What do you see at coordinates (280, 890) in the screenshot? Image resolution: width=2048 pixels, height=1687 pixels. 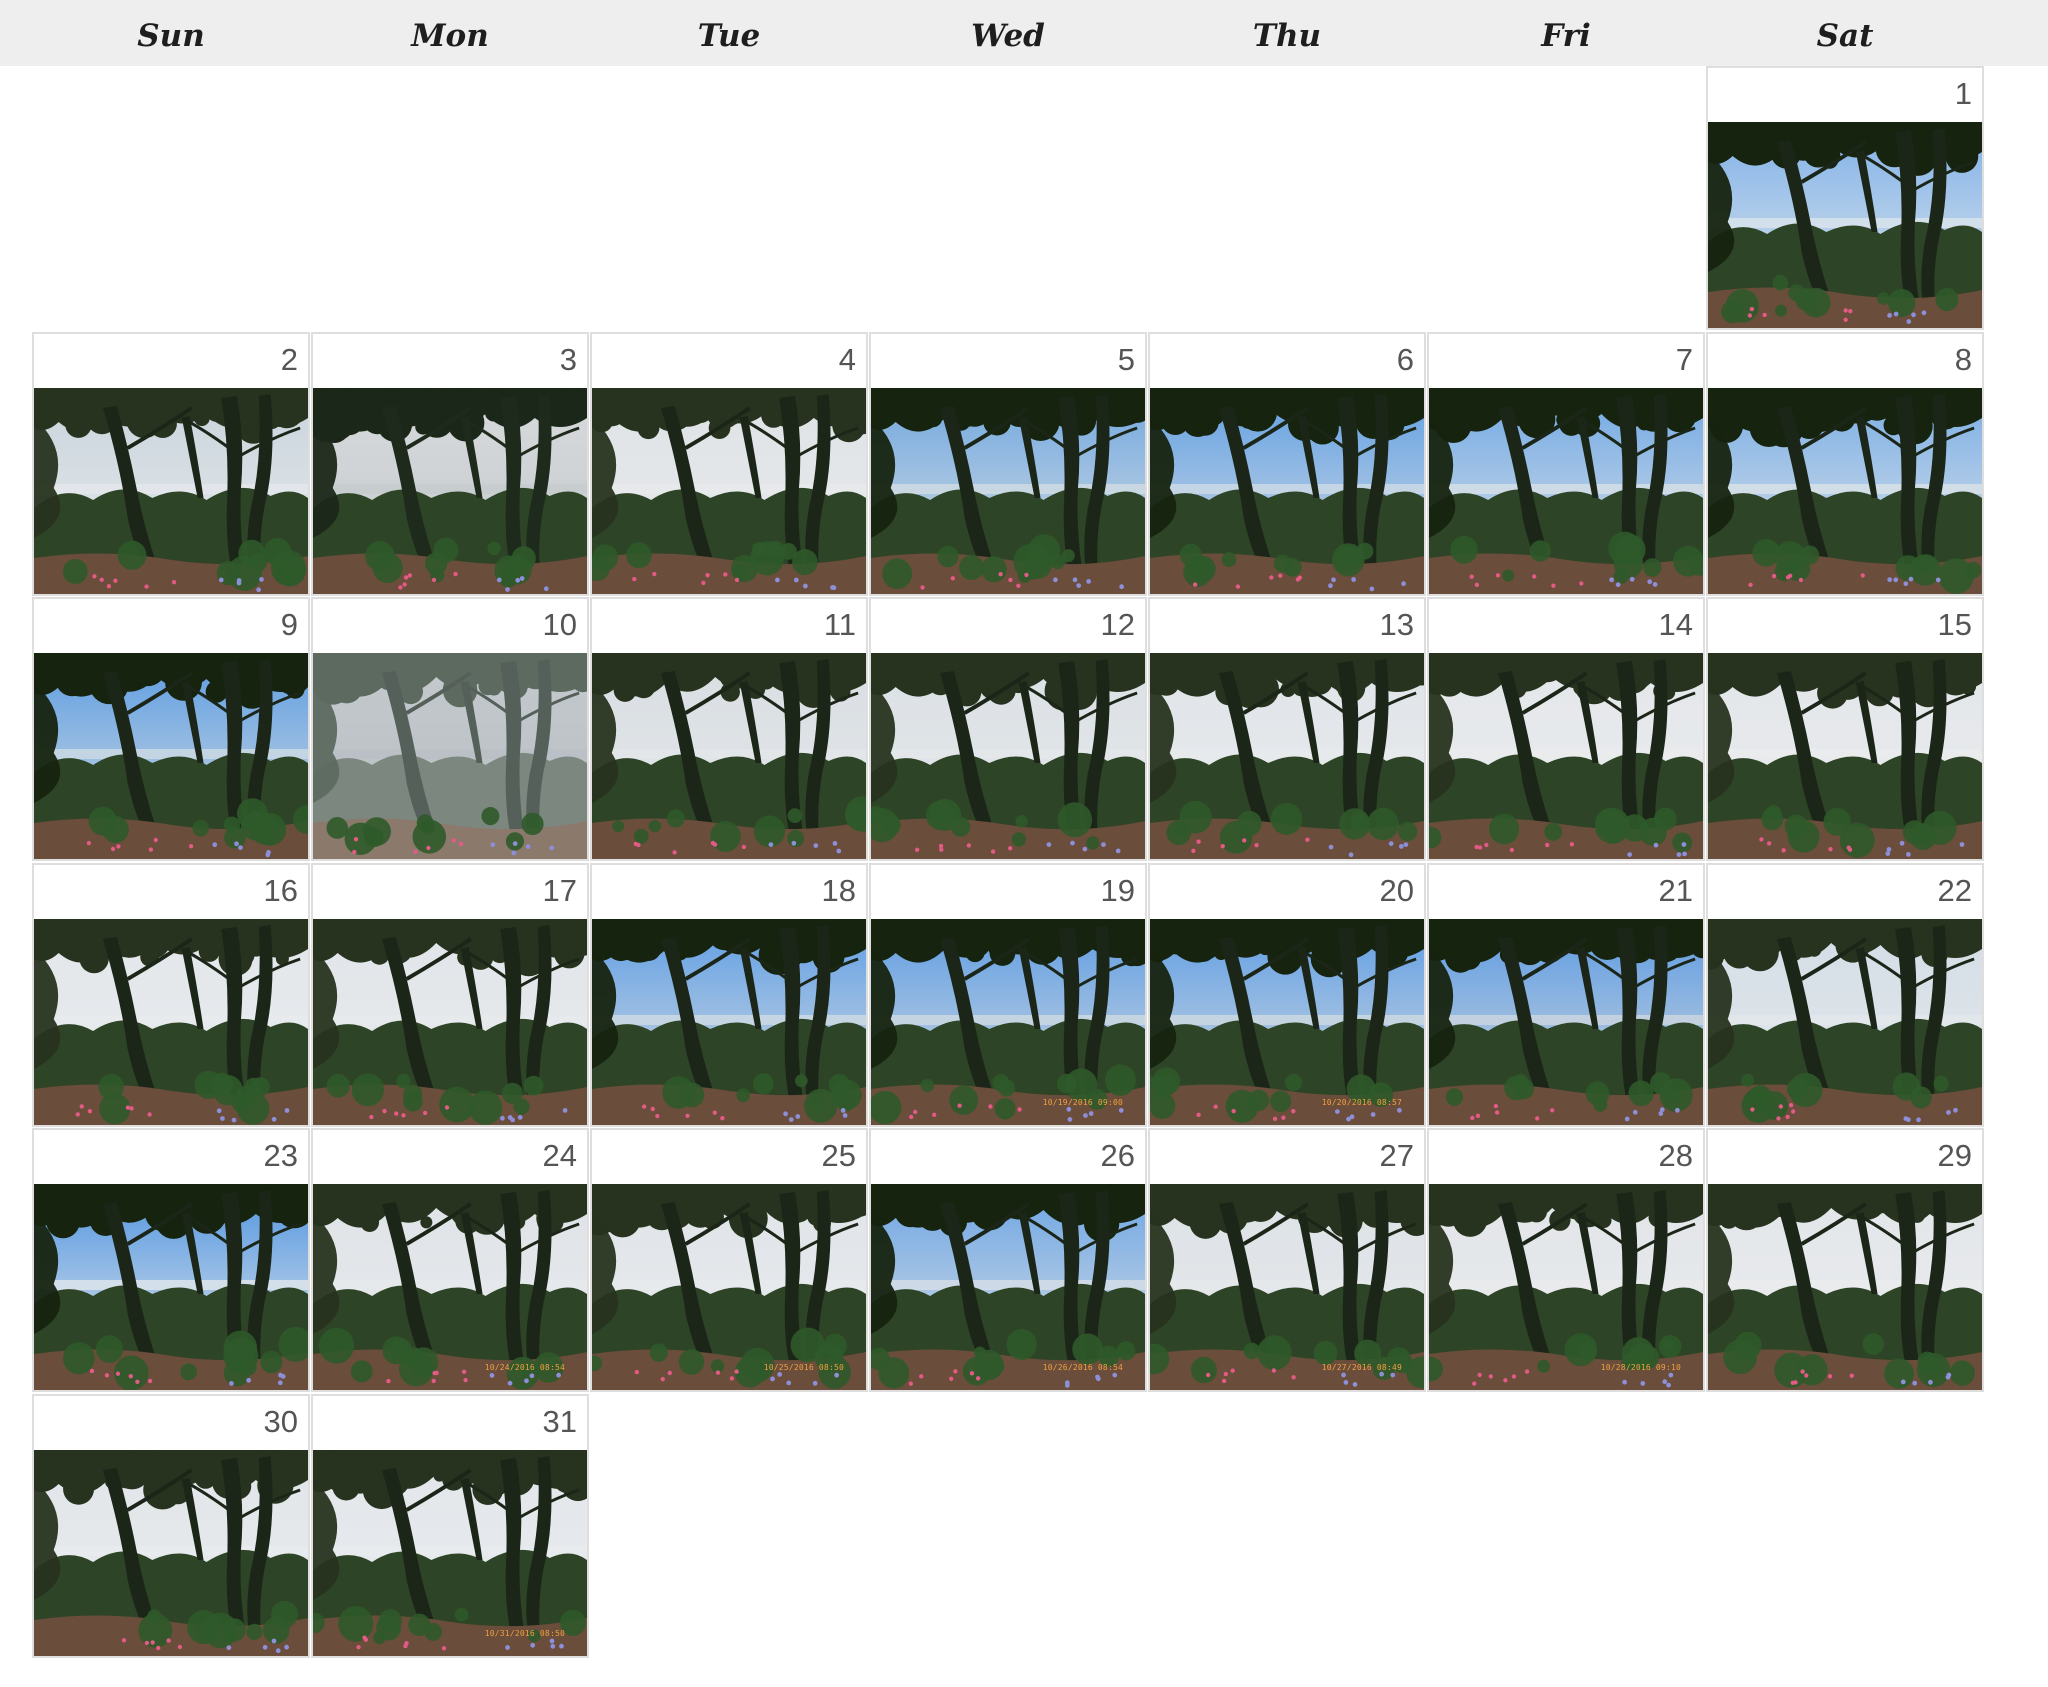 I see `day-number: 16` at bounding box center [280, 890].